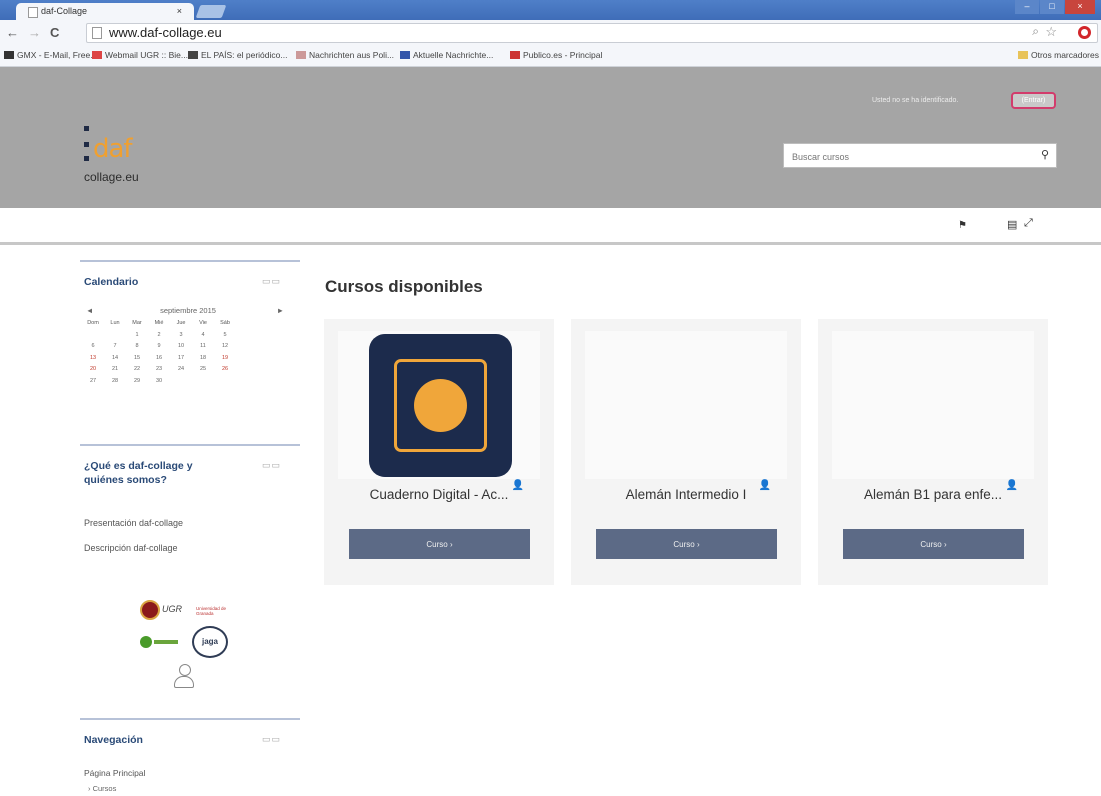 This screenshot has height=796, width=1101. Describe the element at coordinates (181, 359) in the screenshot. I see `calendar-day: 17` at that location.